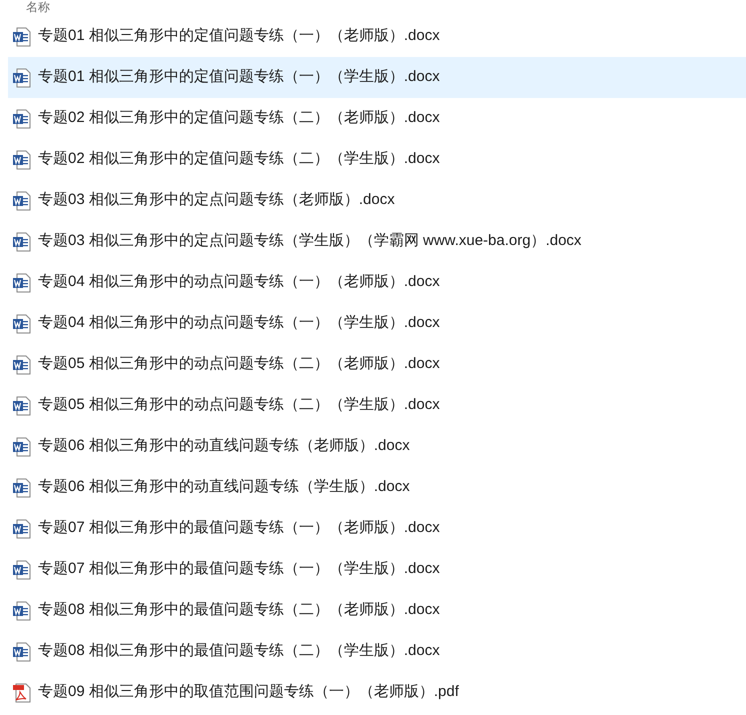 The image size is (746, 715). I want to click on file-name: 专题07 相似三角形中的最值问题专练（一）（学生版）.docx, so click(239, 569).